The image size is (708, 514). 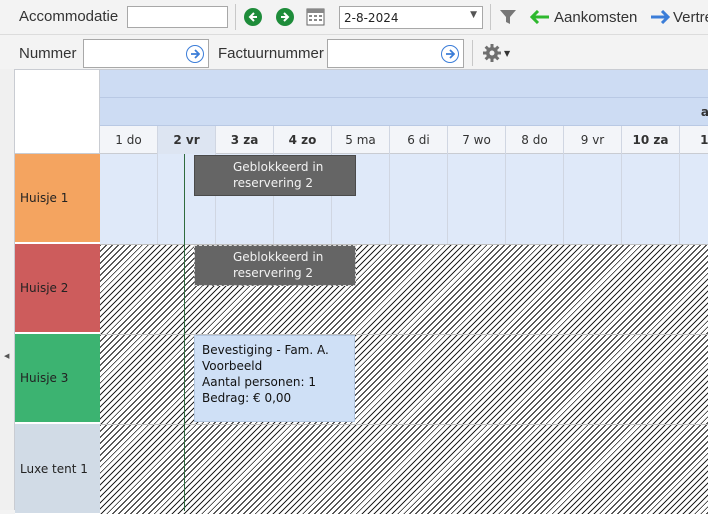 What do you see at coordinates (593, 140) in the screenshot?
I see `day-header-cell: 9 vr` at bounding box center [593, 140].